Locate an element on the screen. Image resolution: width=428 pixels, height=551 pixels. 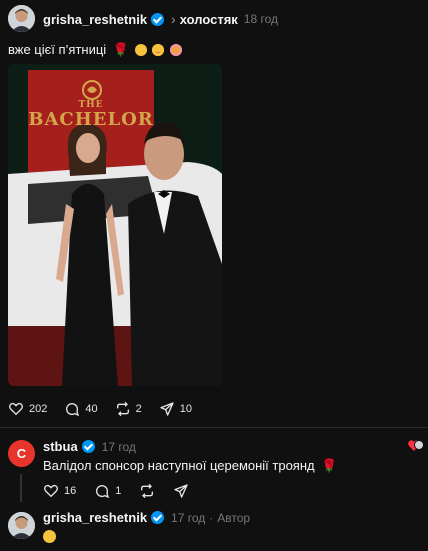
stb-avatar: C is located at coordinates (21, 453).